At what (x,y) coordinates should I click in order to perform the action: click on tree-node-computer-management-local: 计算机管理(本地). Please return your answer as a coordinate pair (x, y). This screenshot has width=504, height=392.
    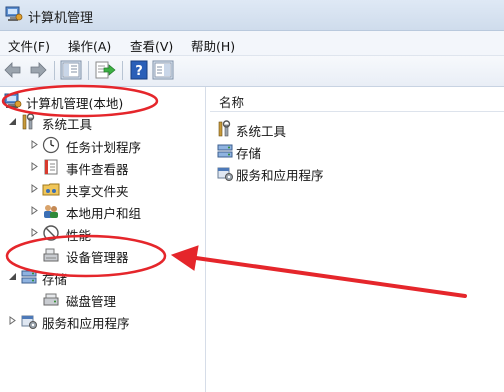
    Looking at the image, I should click on (79, 101).